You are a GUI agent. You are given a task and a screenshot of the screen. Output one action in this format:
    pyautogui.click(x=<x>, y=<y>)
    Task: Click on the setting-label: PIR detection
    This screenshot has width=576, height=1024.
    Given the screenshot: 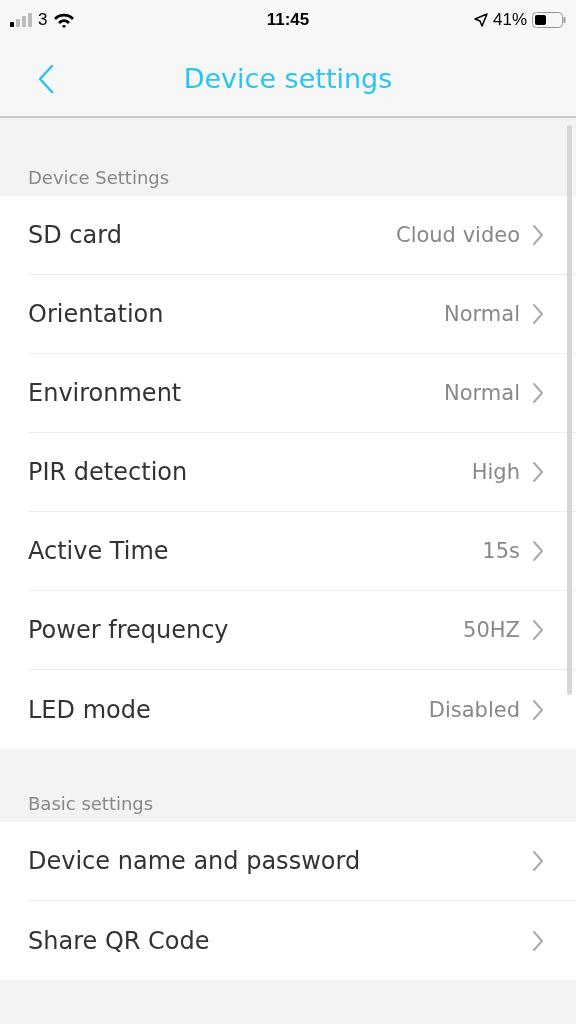 What is the action you would take?
    pyautogui.click(x=108, y=472)
    